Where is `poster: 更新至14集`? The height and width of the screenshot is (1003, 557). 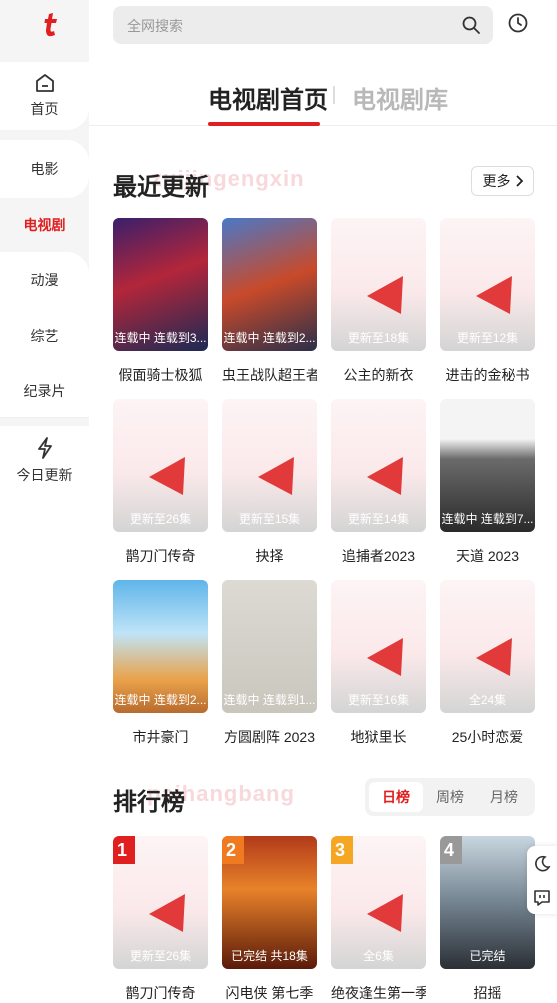 poster: 更新至14集 is located at coordinates (378, 465).